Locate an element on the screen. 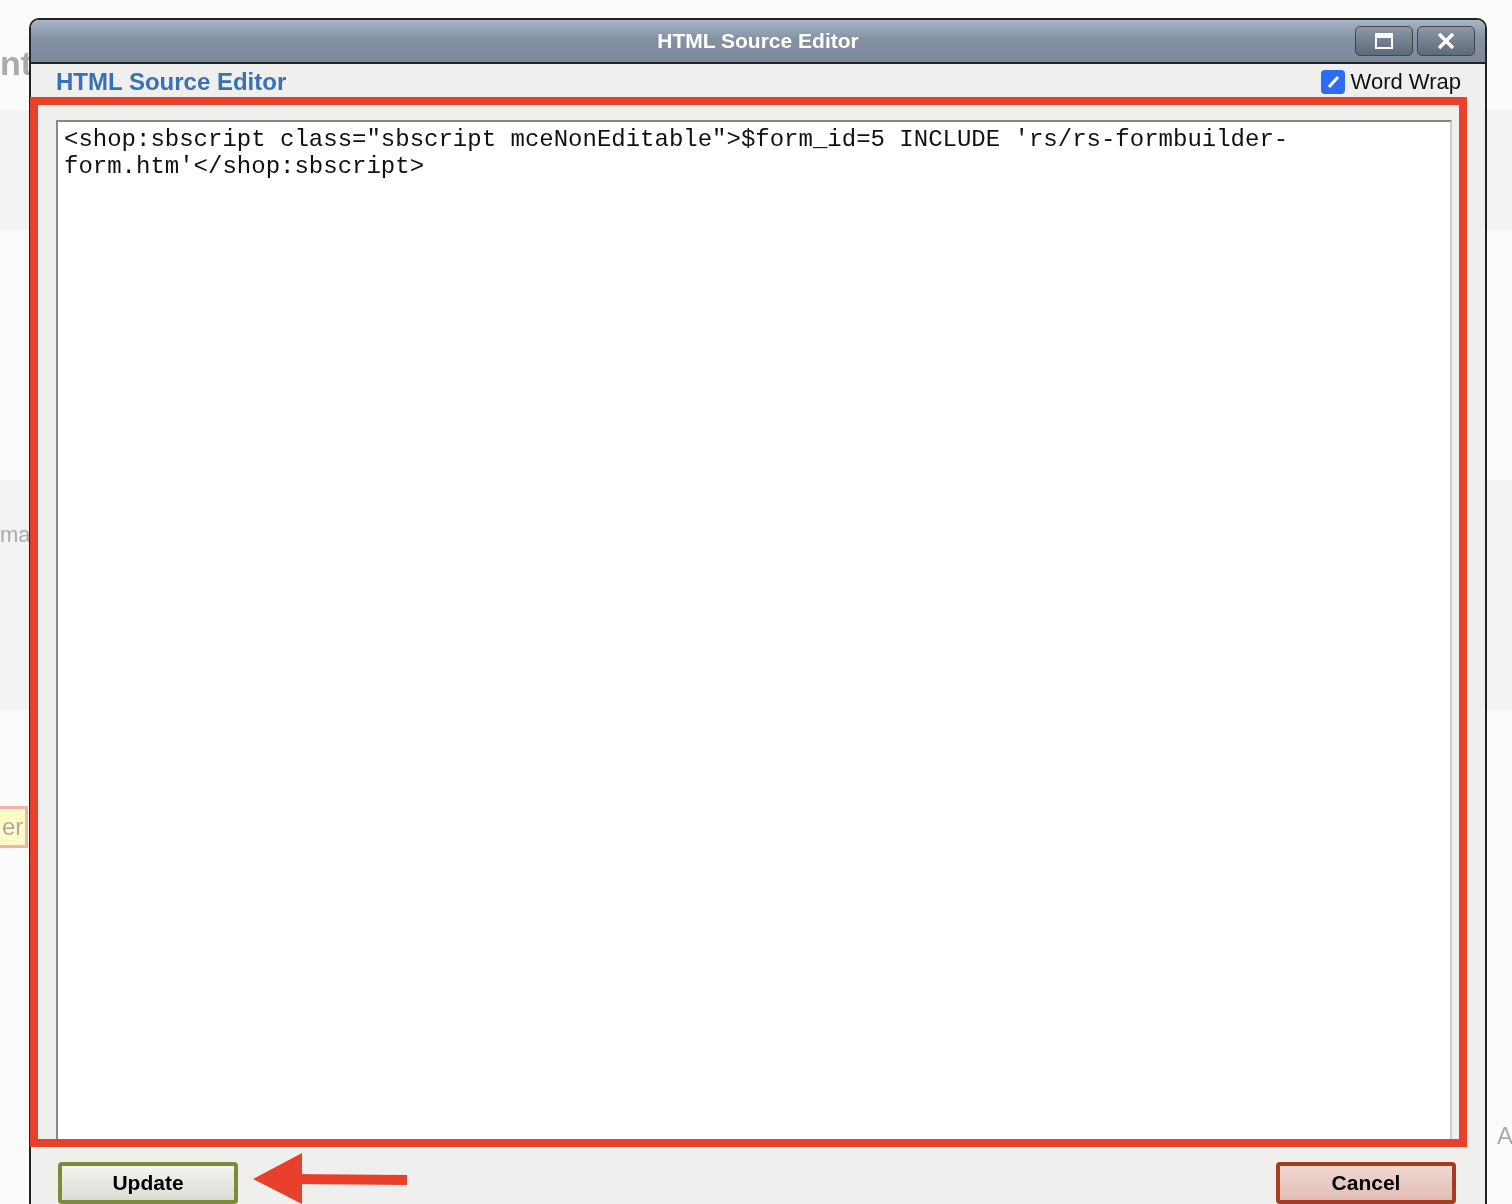 The image size is (1512, 1204). update-button: Update is located at coordinates (148, 1183).